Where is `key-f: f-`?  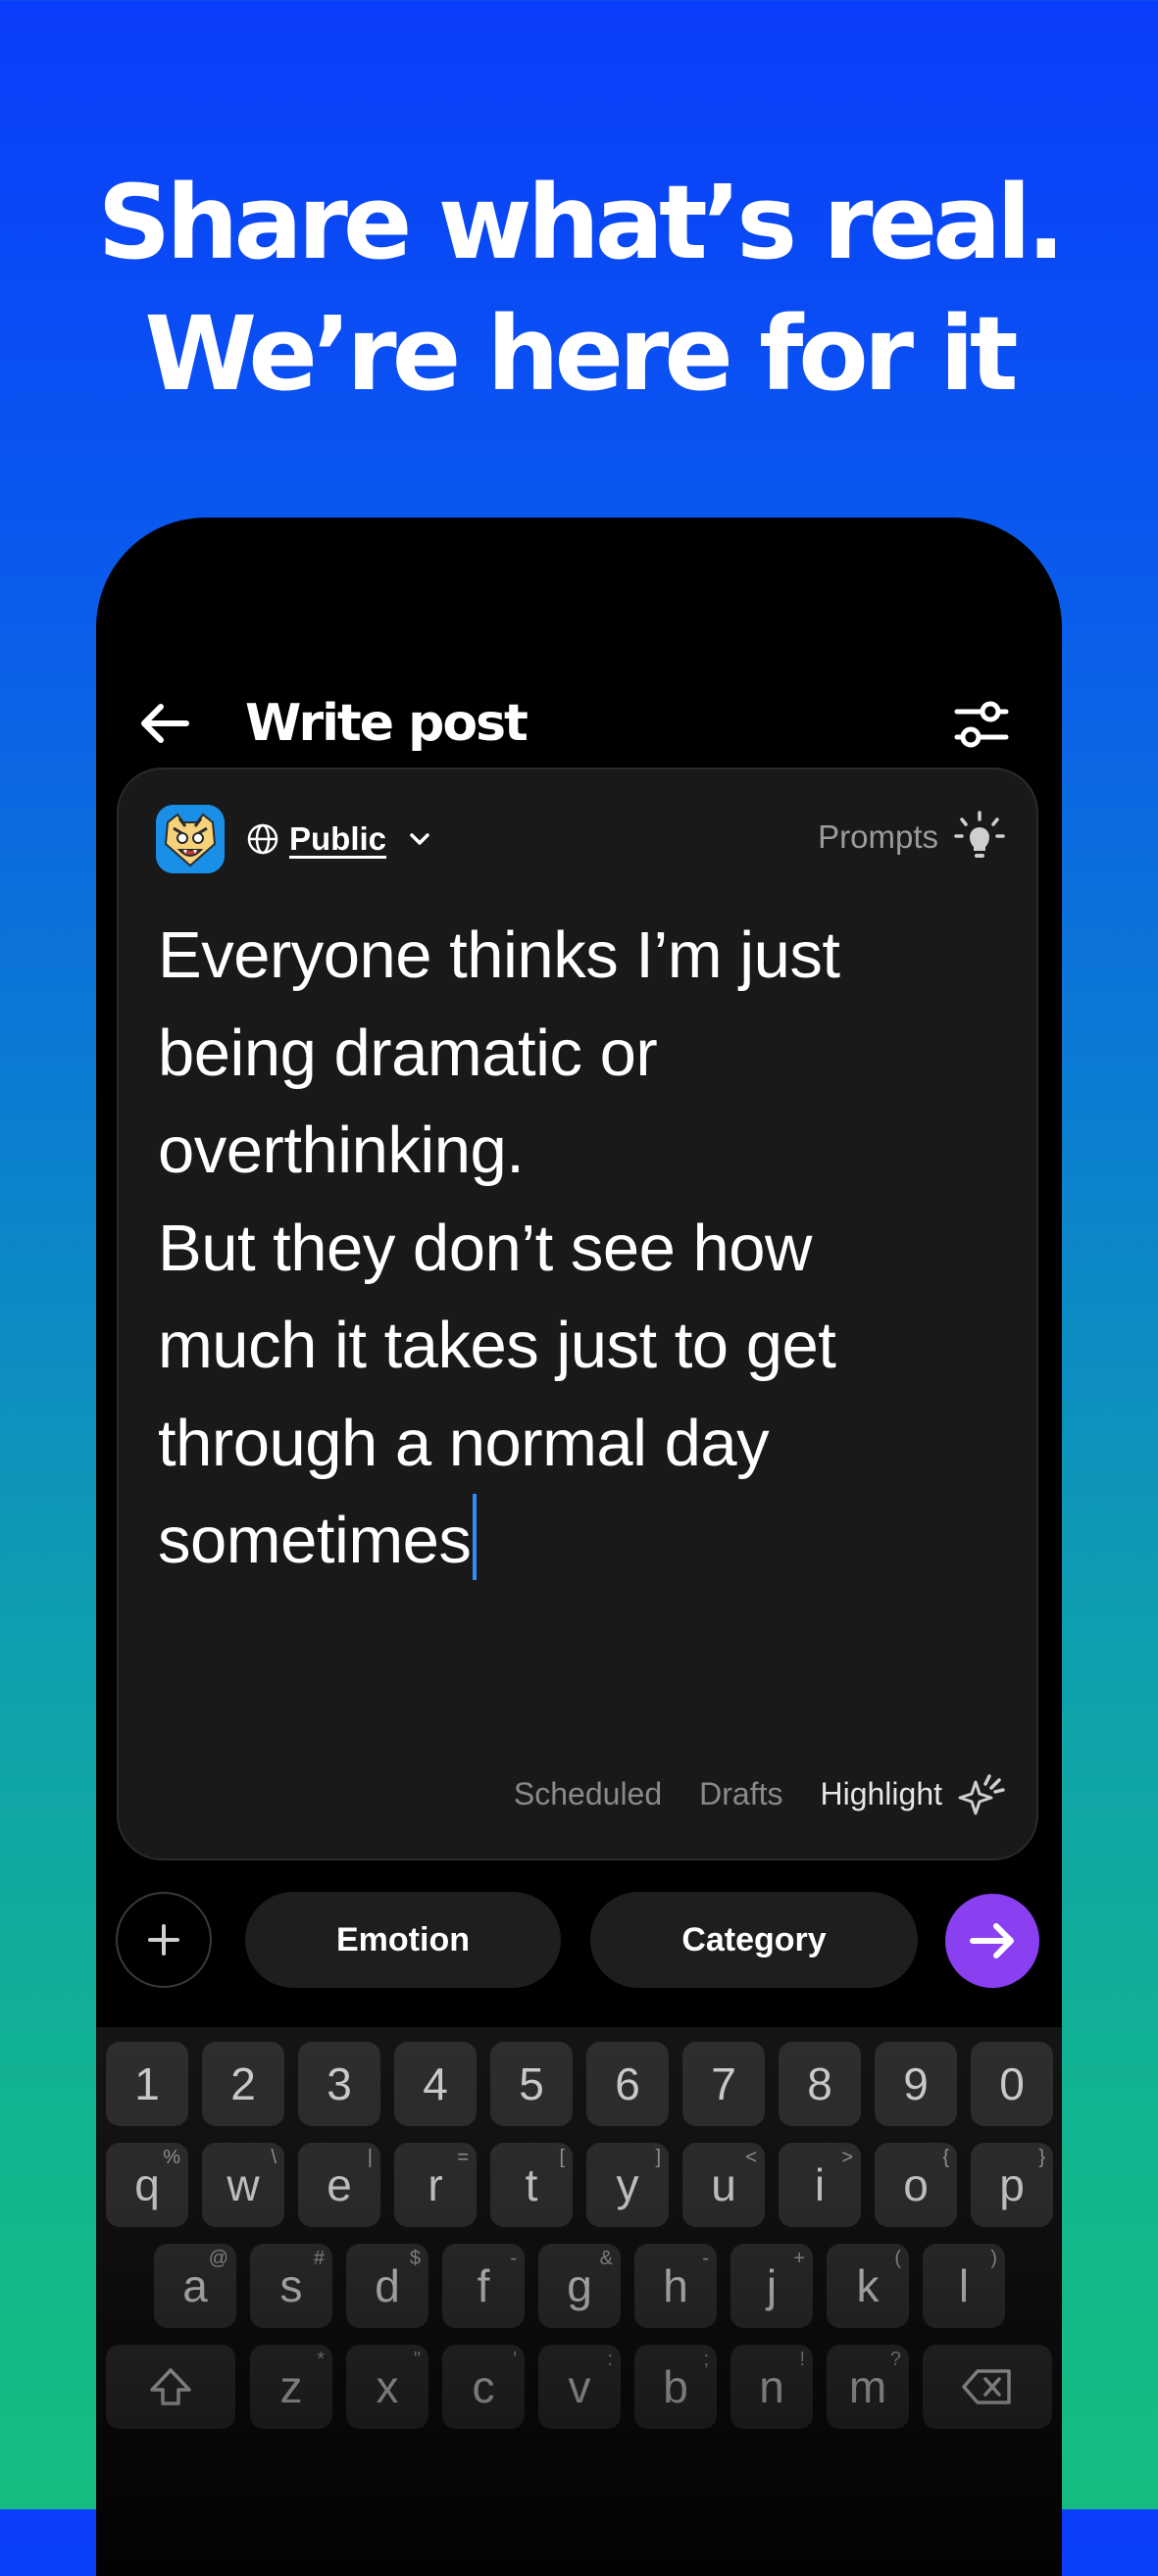
key-f: f- is located at coordinates (483, 2286).